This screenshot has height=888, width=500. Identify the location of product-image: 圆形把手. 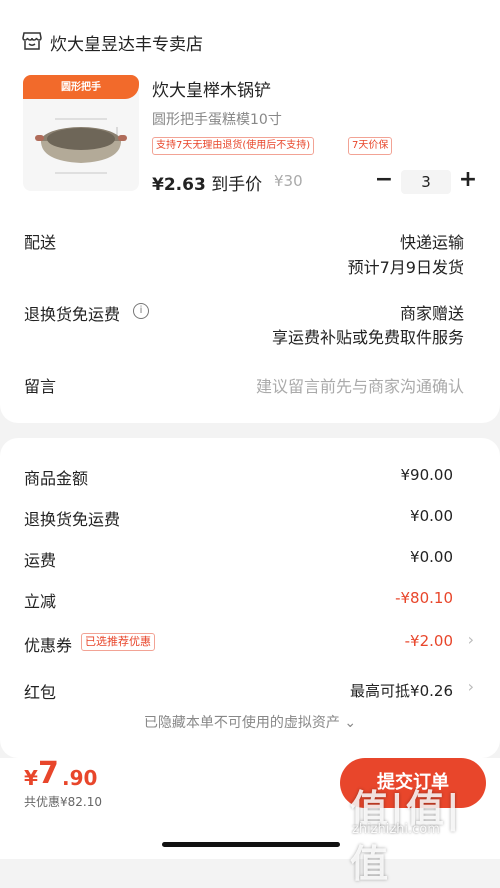
(81, 133).